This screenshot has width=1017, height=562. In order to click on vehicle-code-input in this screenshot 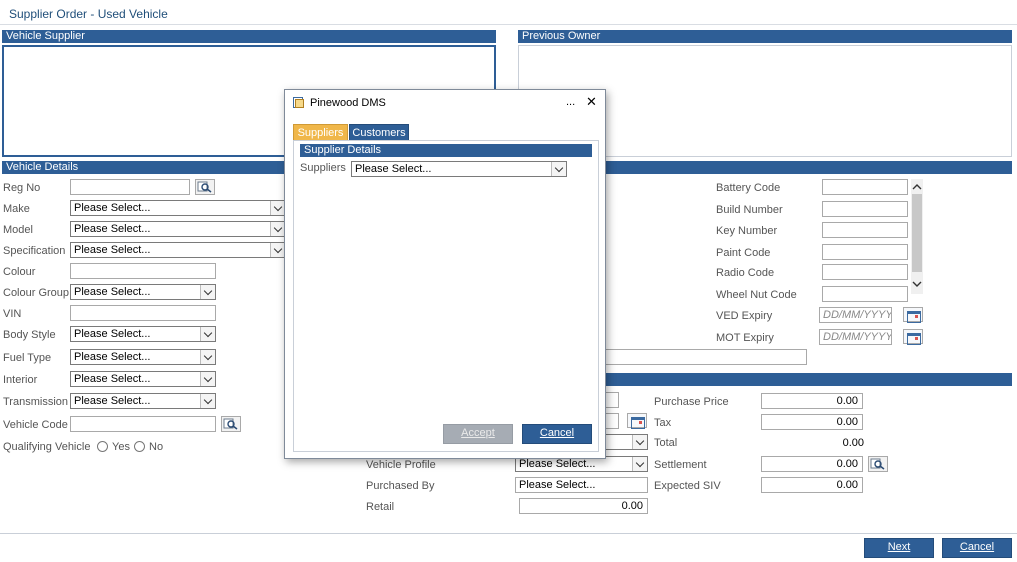, I will do `click(143, 424)`.